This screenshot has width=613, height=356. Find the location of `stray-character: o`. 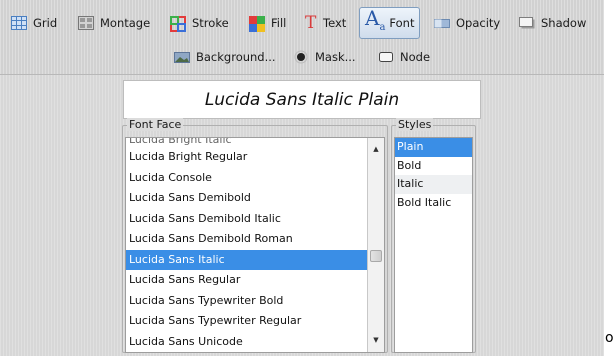

stray-character: o is located at coordinates (609, 338).